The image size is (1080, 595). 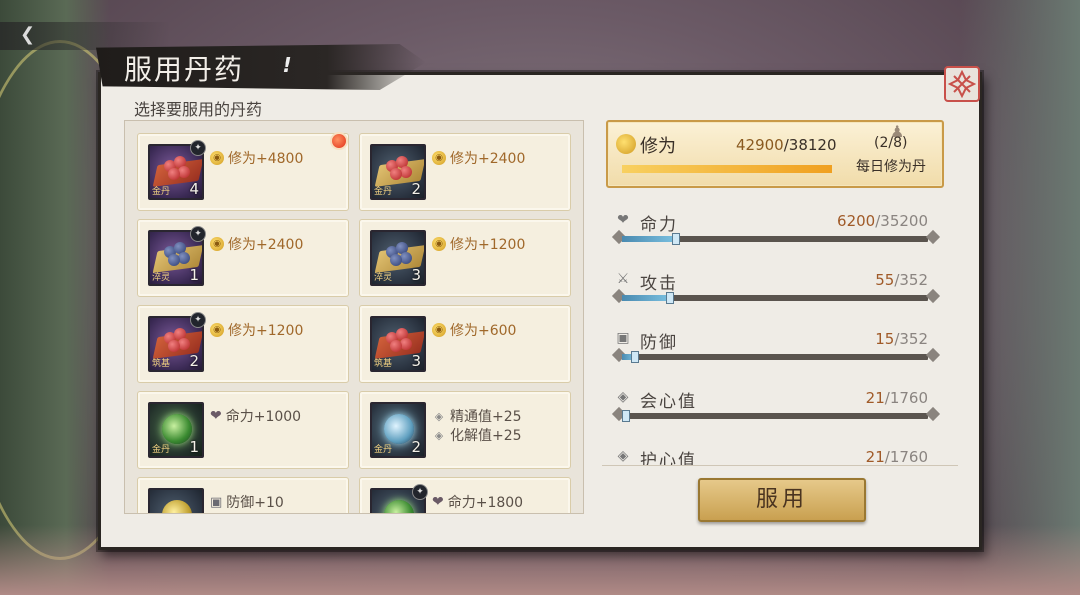 What do you see at coordinates (243, 171) in the screenshot?
I see `pill-card: 金丹 4 ✦ ◉ 修为+4800` at bounding box center [243, 171].